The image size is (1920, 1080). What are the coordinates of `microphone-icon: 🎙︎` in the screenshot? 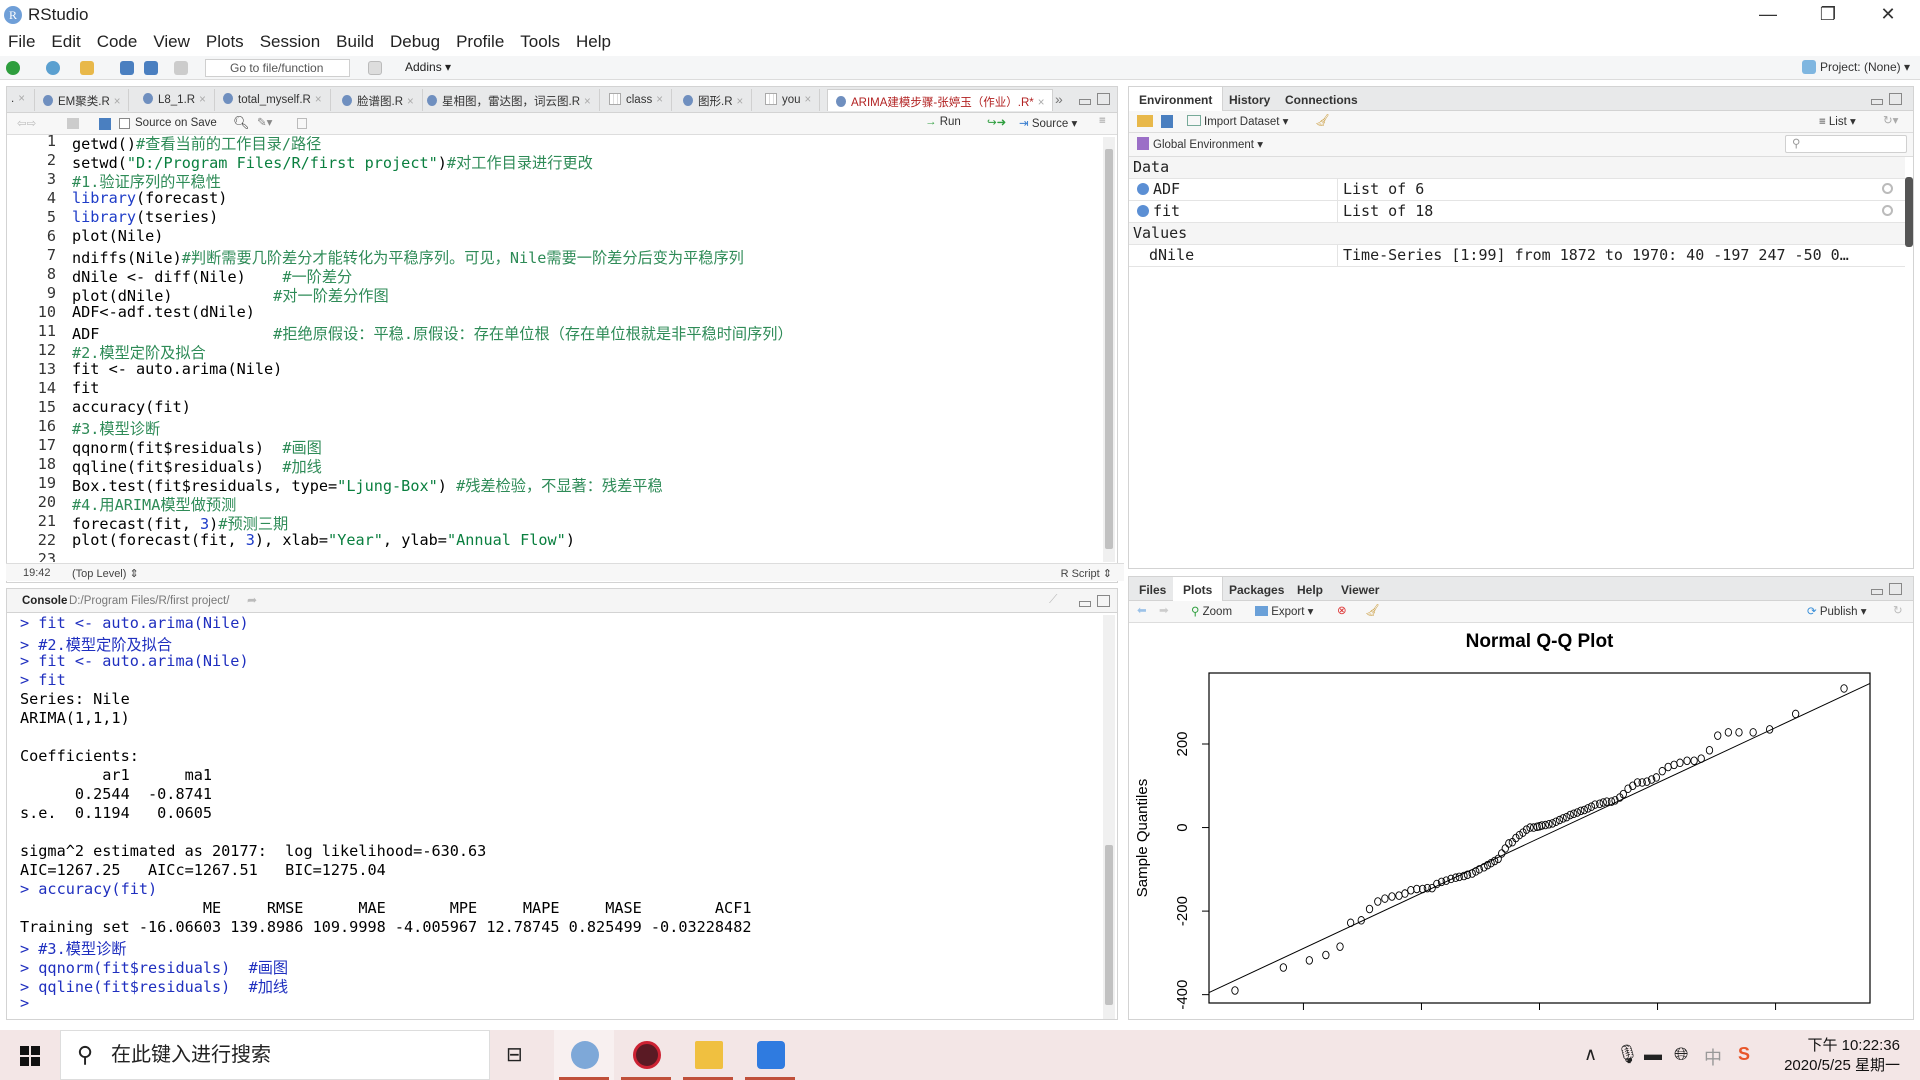 It's located at (1627, 1054).